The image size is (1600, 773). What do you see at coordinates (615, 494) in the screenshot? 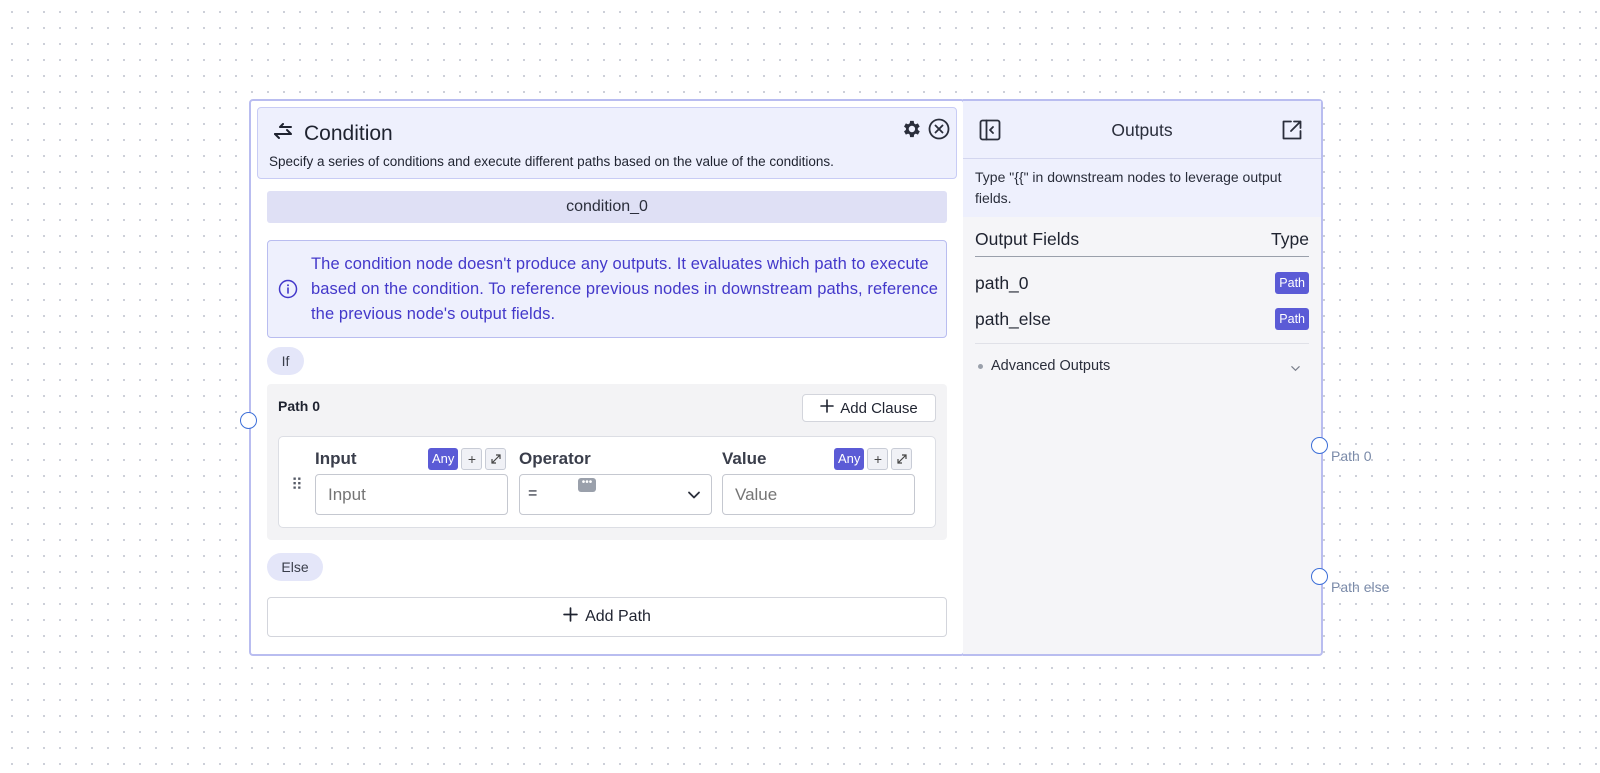
I see `operator-select: ••• =` at bounding box center [615, 494].